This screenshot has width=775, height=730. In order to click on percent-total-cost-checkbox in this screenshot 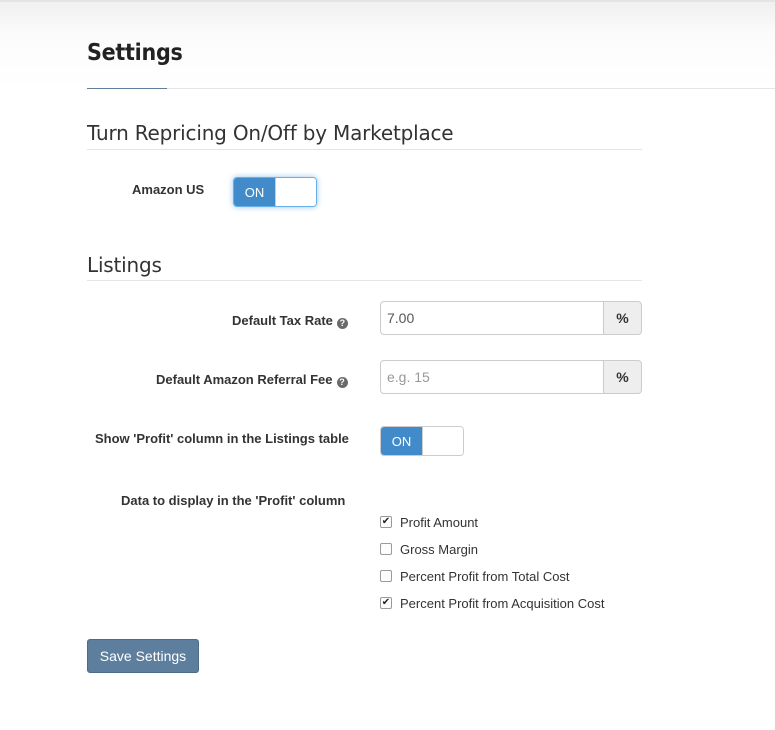, I will do `click(386, 576)`.